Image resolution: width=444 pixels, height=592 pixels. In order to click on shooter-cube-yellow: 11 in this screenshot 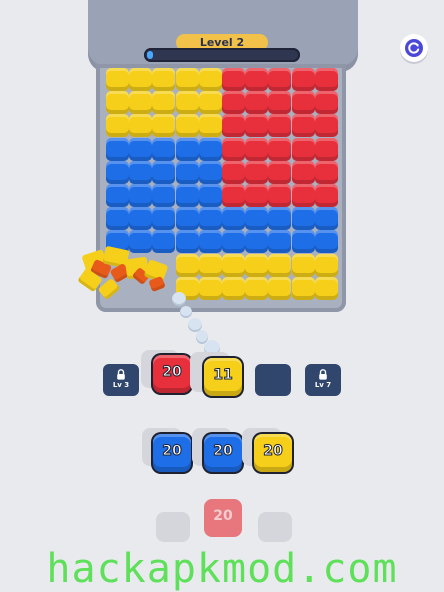, I will do `click(223, 377)`.